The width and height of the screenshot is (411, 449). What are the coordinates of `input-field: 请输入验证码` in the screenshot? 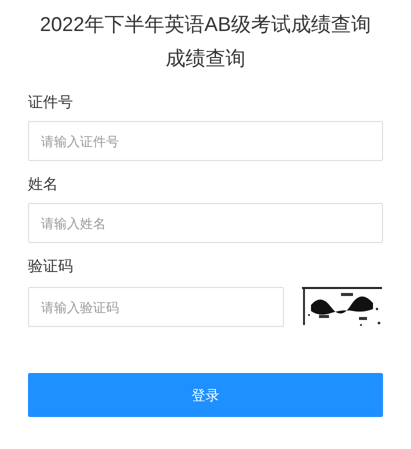 It's located at (156, 307).